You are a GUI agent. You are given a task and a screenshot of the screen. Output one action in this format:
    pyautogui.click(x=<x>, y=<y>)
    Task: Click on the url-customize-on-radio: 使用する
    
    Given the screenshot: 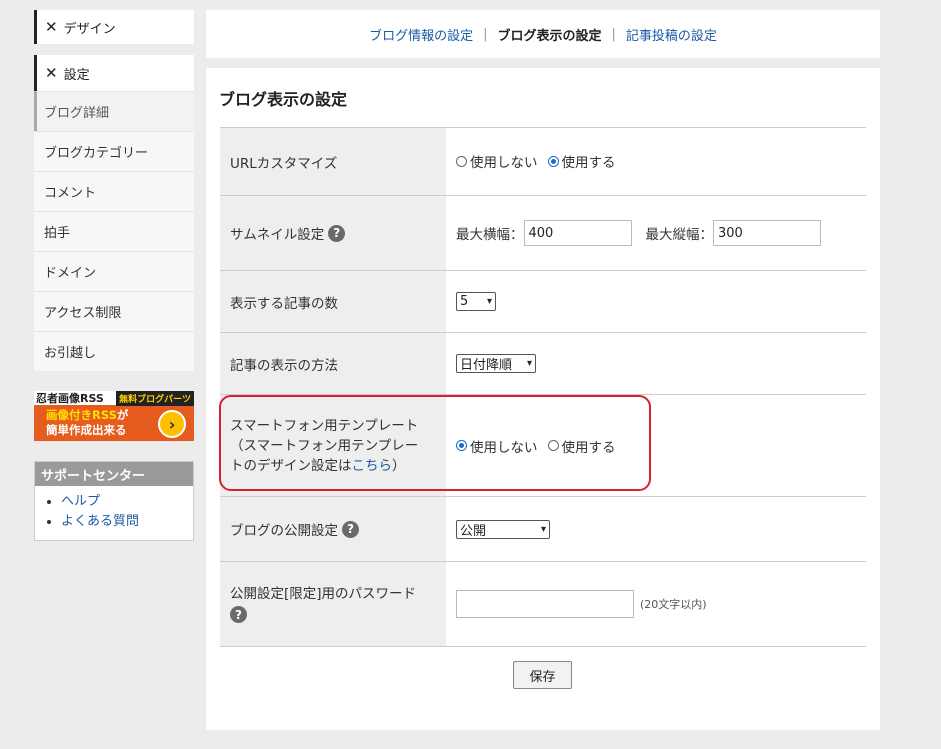 What is the action you would take?
    pyautogui.click(x=581, y=161)
    